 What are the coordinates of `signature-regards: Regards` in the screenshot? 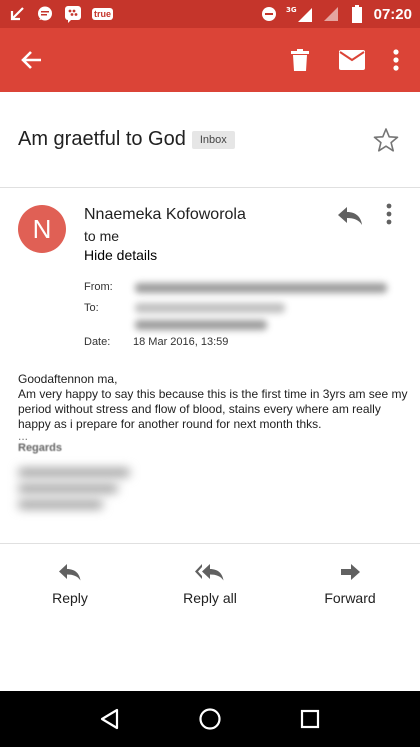 It's located at (40, 448).